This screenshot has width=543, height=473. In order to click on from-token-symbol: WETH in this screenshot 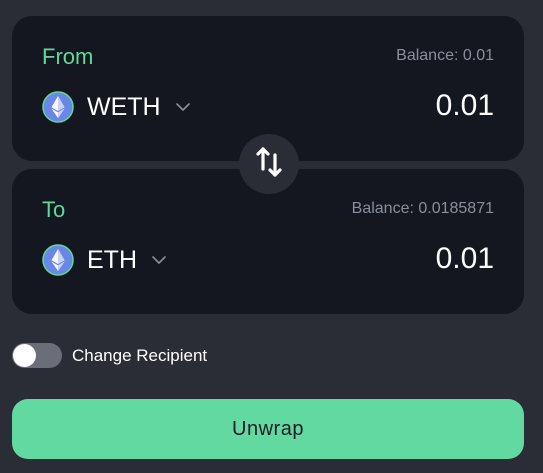, I will do `click(124, 106)`.